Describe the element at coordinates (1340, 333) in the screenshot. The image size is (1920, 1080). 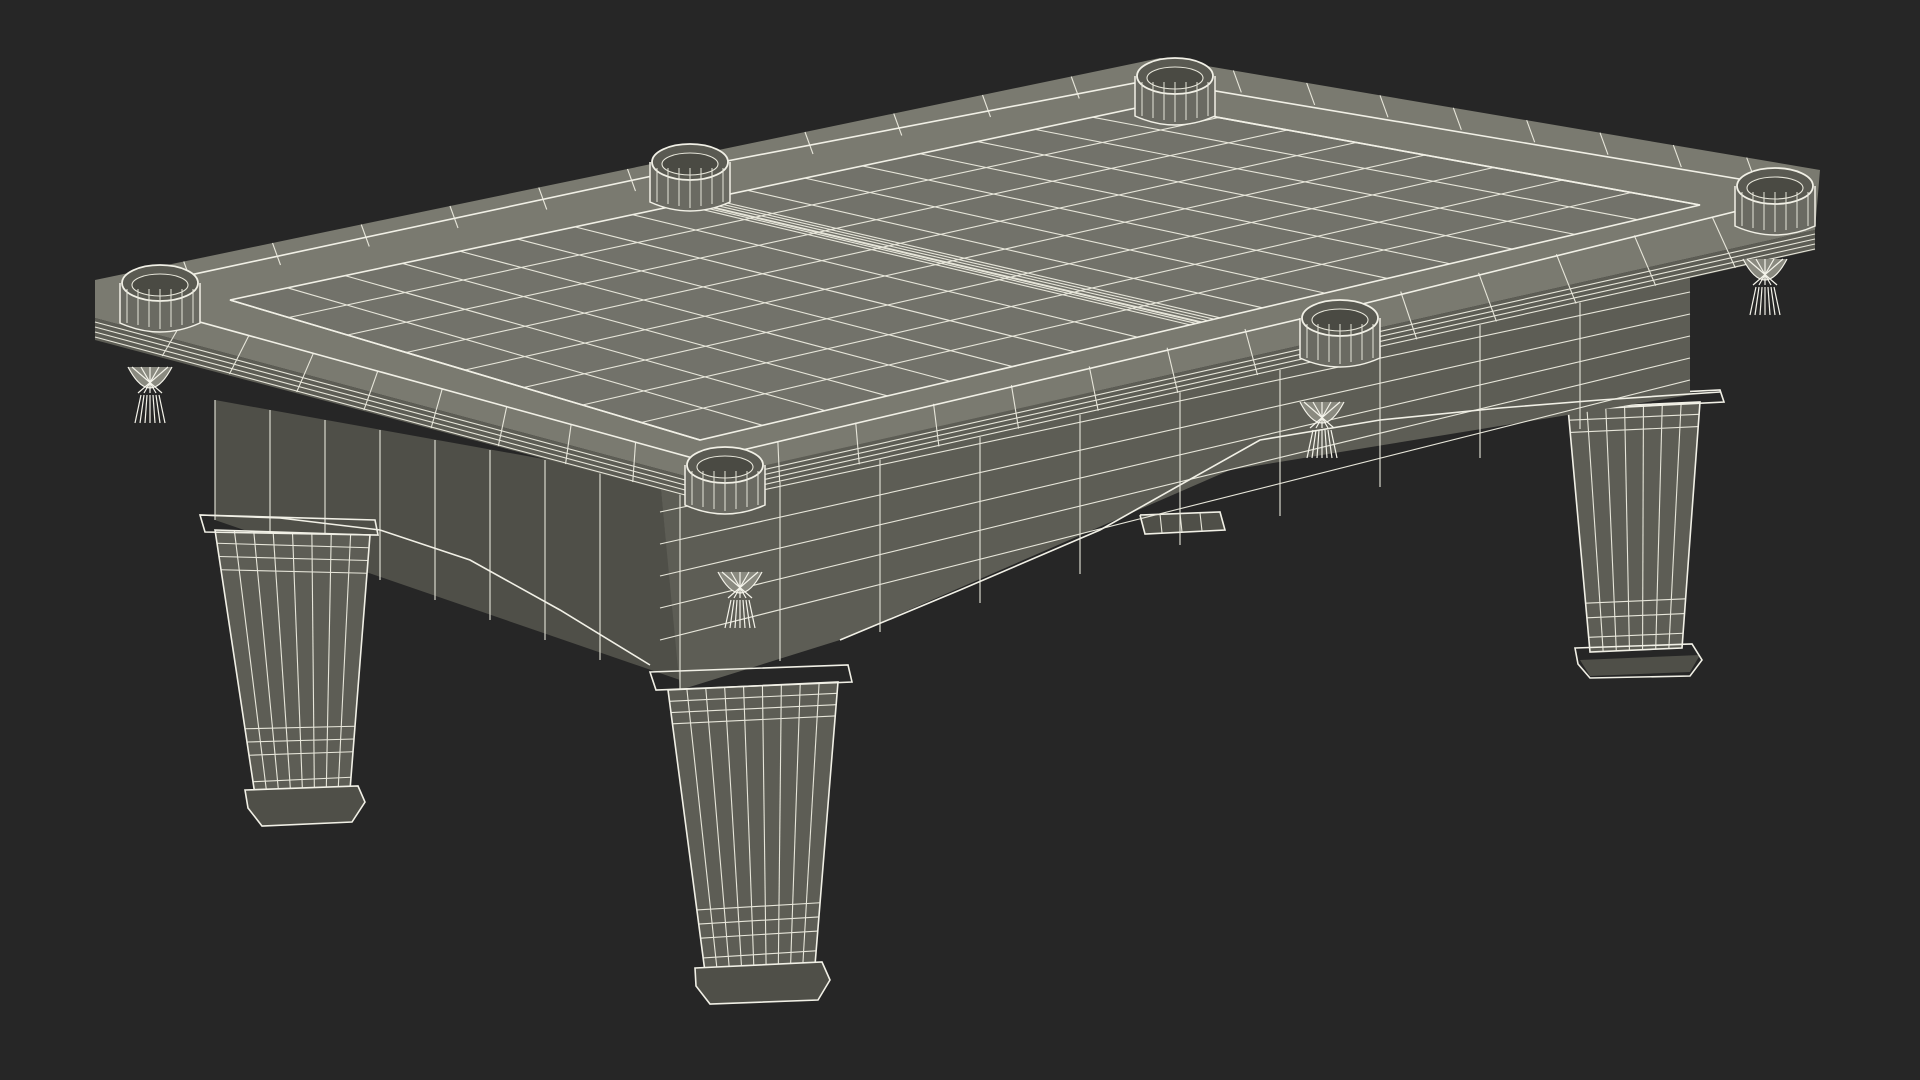
I see `pocket-front-center` at that location.